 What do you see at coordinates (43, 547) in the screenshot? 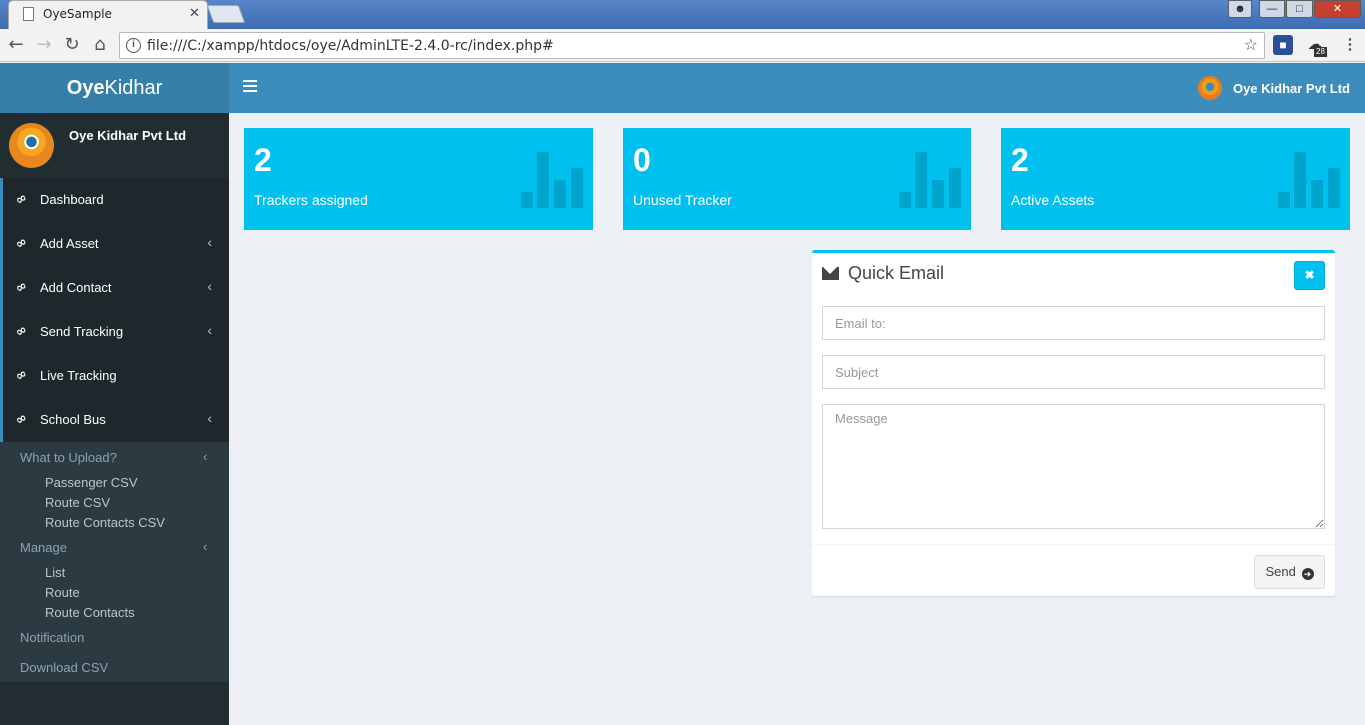
I see `submenu-header-label: Manage` at bounding box center [43, 547].